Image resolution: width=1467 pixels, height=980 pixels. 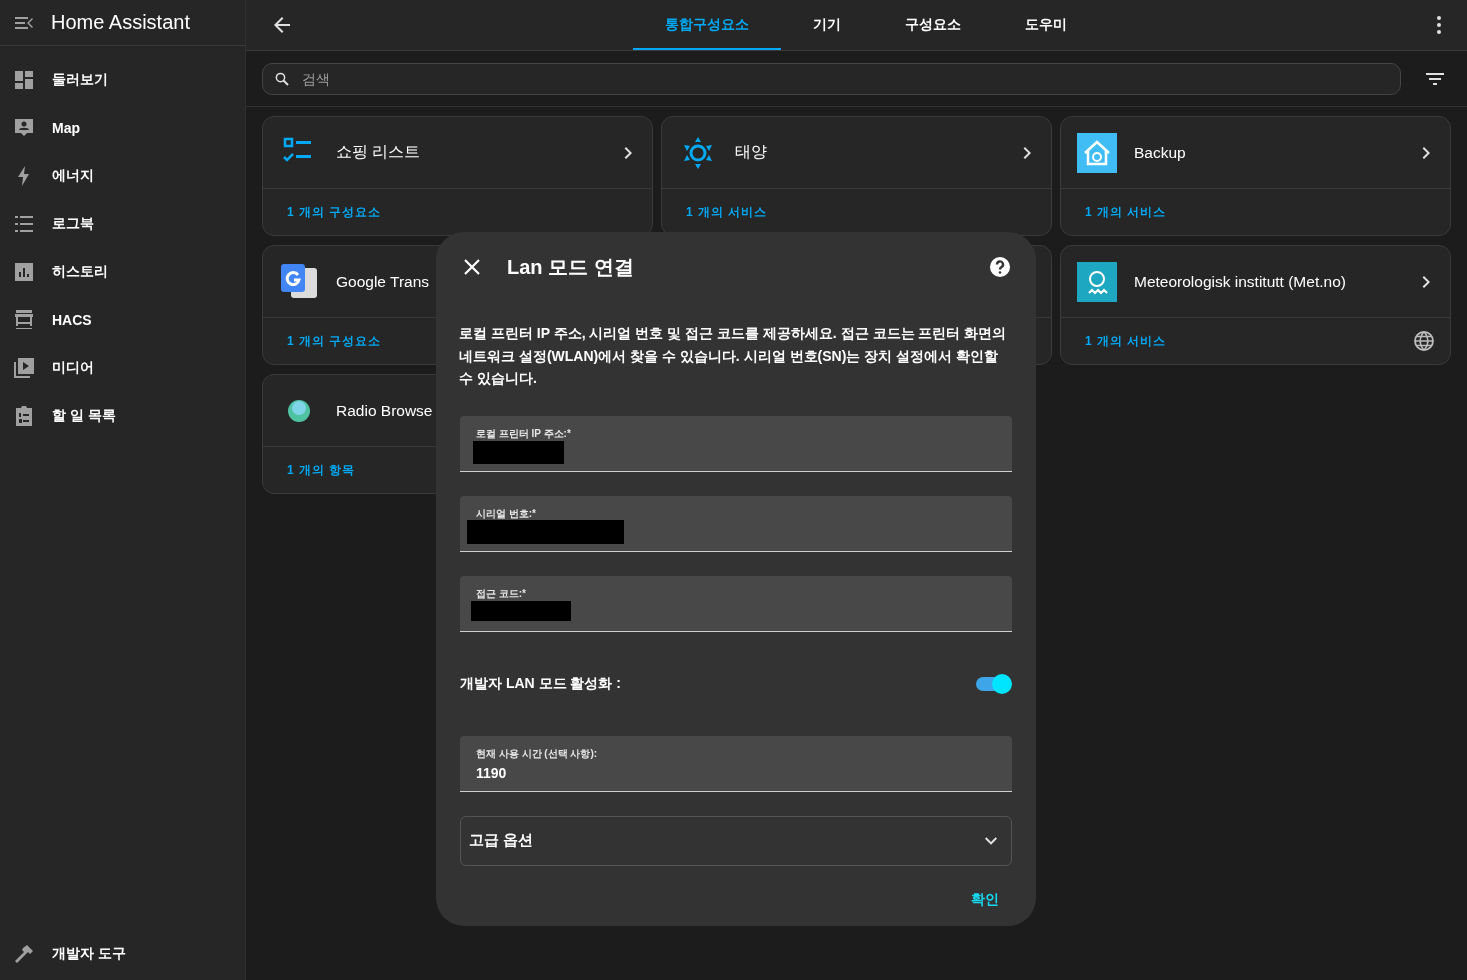 What do you see at coordinates (379, 152) in the screenshot?
I see `integration-title: 쇼핑 리스트` at bounding box center [379, 152].